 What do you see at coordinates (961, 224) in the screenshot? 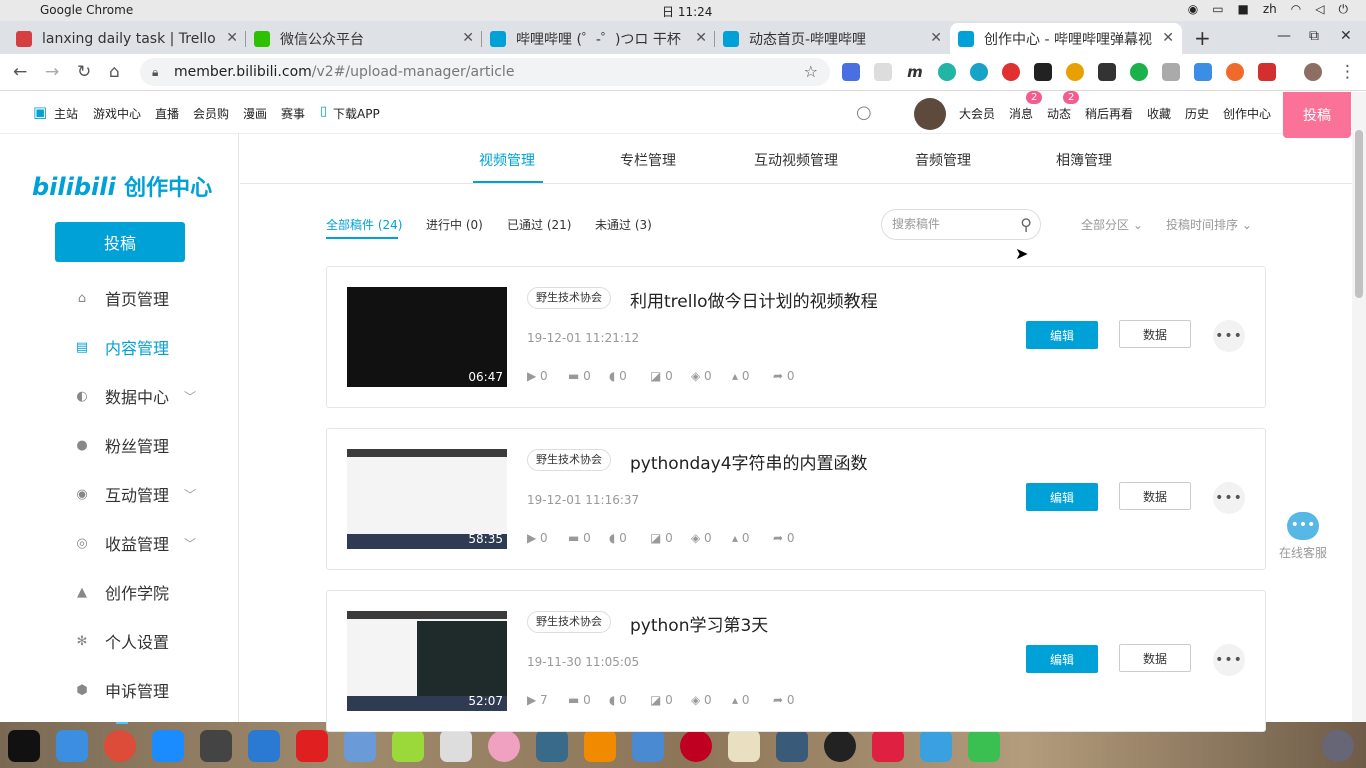
I see `search-input: 搜索稿件 ⚲` at bounding box center [961, 224].